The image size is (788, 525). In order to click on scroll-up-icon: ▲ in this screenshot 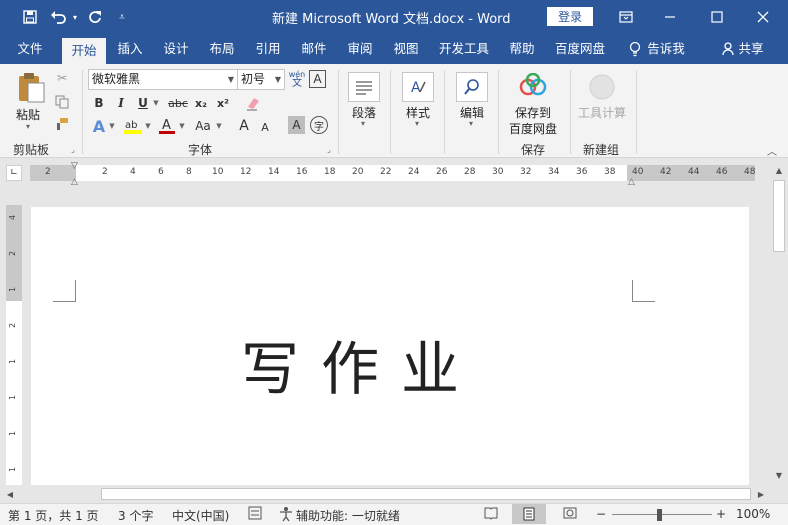, I will do `click(779, 170)`.